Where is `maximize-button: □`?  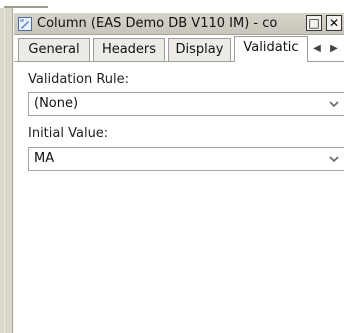 maximize-button: □ is located at coordinates (314, 23).